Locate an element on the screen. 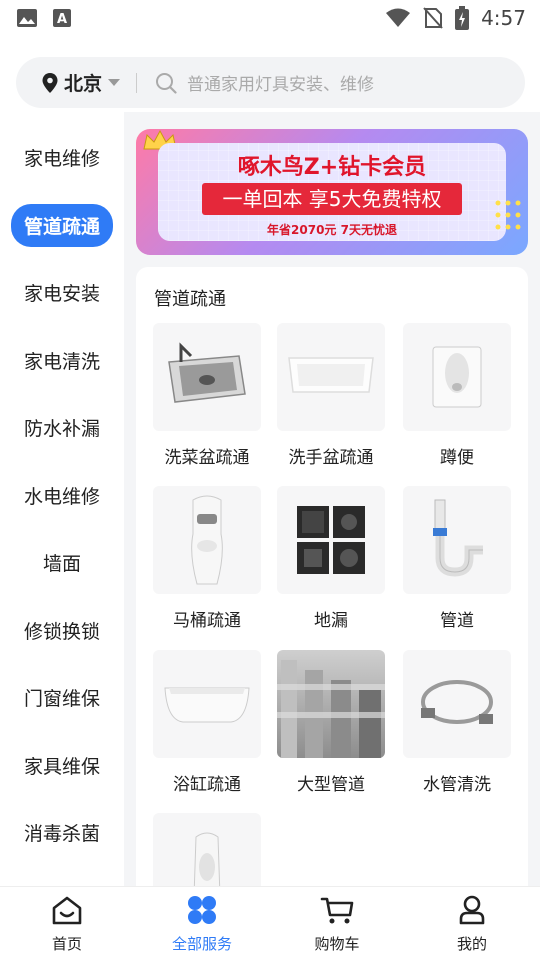 The width and height of the screenshot is (540, 960). tab-home: 首页 is located at coordinates (67, 924).